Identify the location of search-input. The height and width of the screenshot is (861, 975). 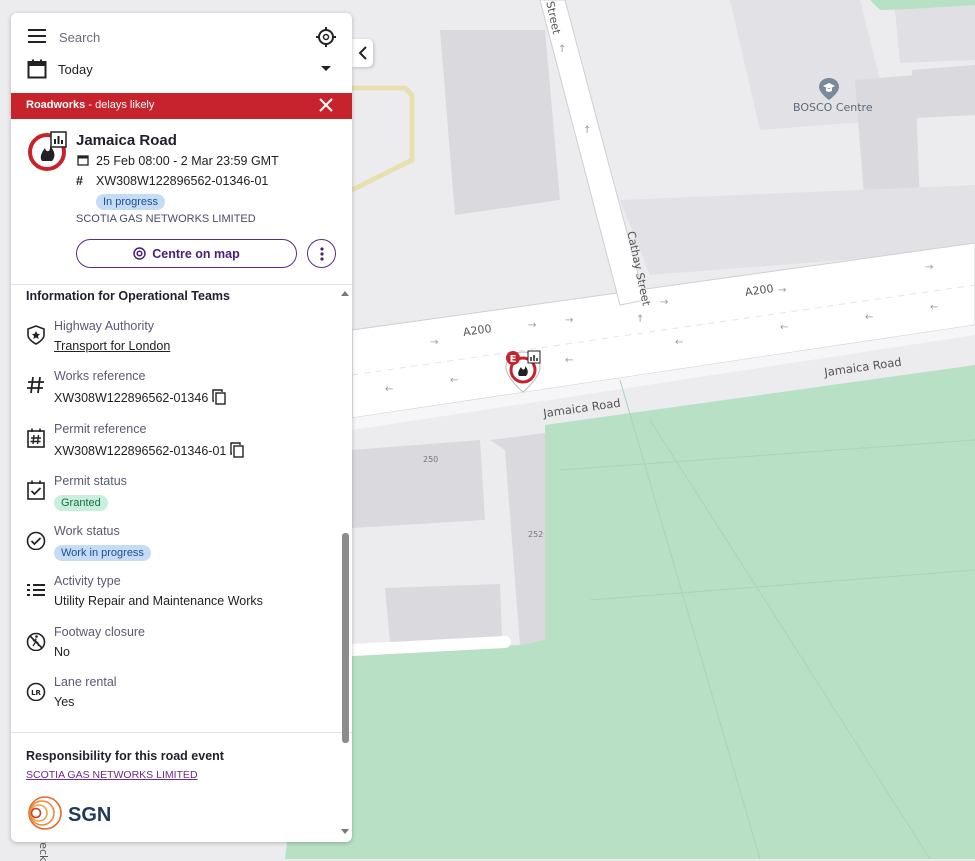
(179, 37).